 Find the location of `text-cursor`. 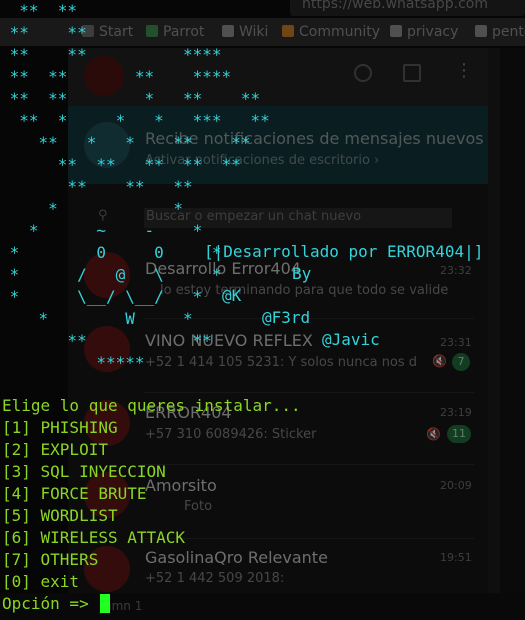

text-cursor is located at coordinates (105, 603).